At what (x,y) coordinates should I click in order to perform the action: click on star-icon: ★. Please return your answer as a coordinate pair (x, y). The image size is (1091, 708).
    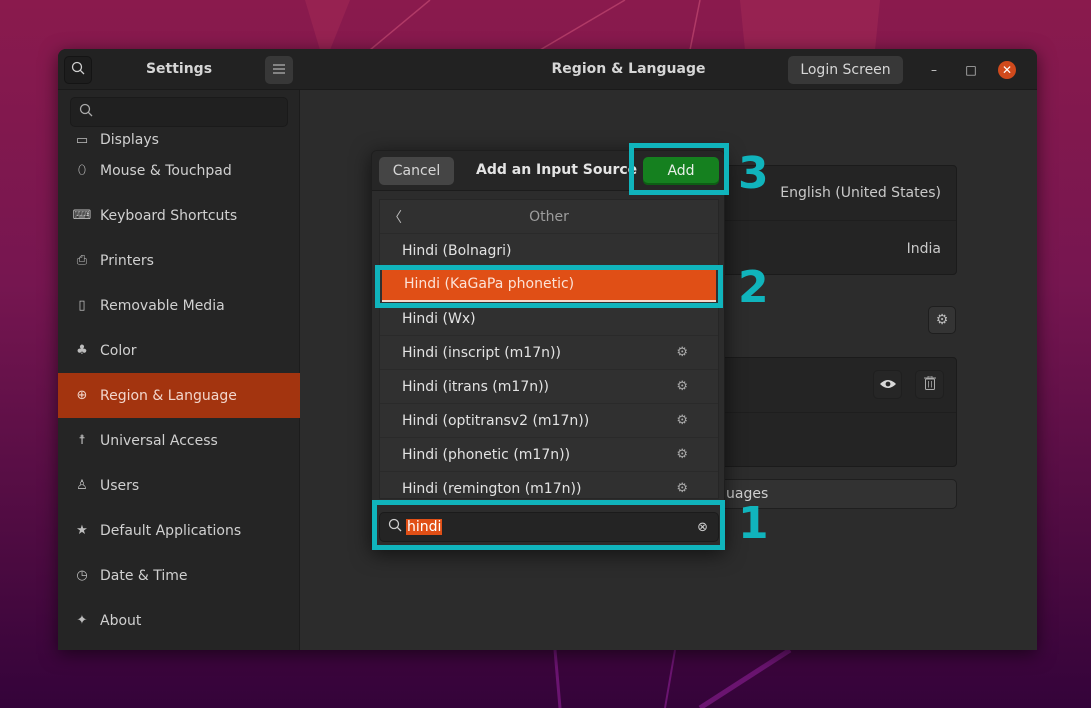
    Looking at the image, I should click on (82, 530).